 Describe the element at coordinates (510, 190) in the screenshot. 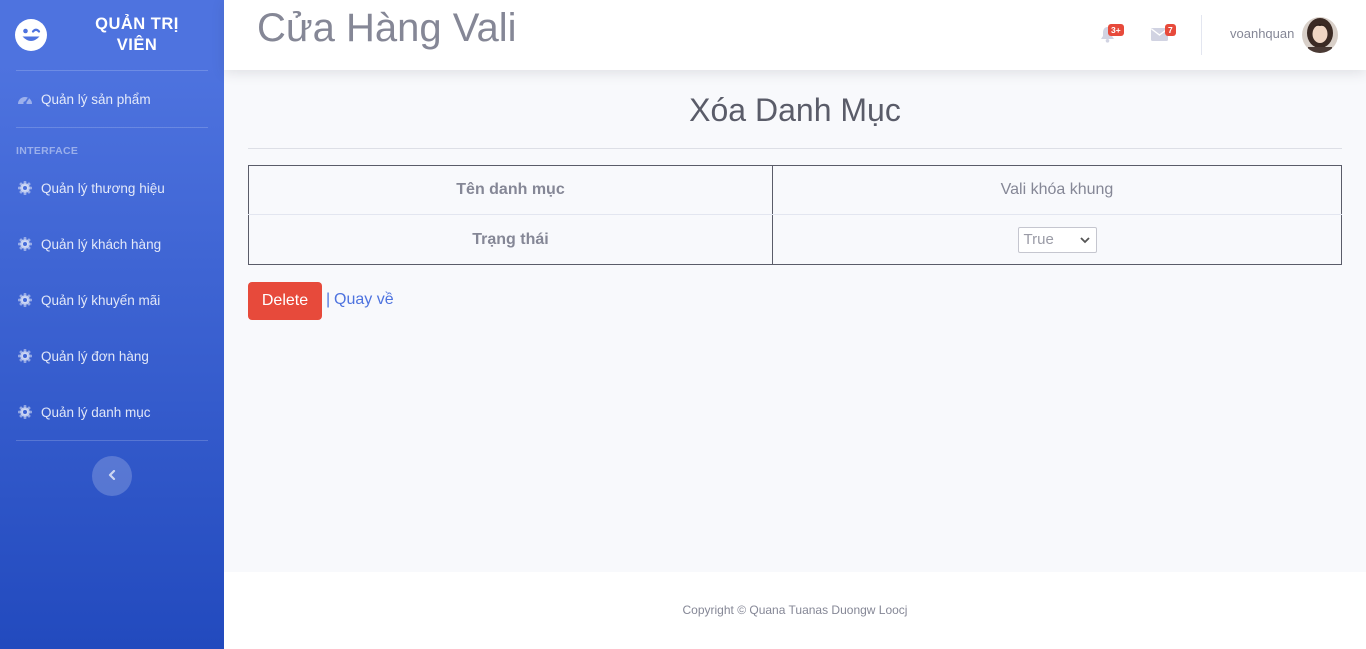

I see `field-label: Tên danh mục` at that location.